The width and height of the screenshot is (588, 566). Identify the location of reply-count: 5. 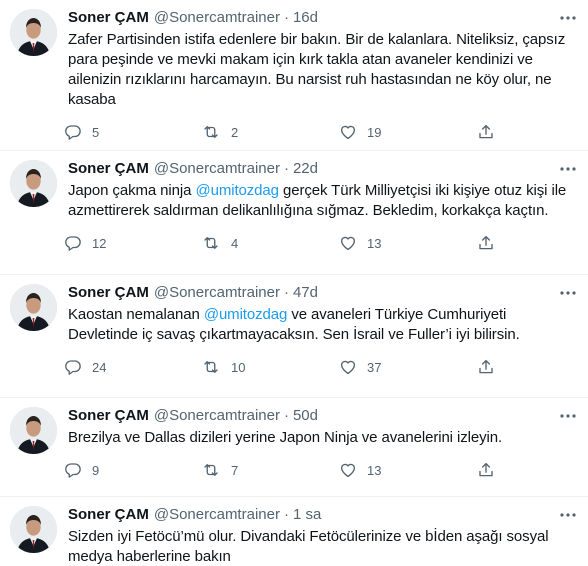
(96, 132).